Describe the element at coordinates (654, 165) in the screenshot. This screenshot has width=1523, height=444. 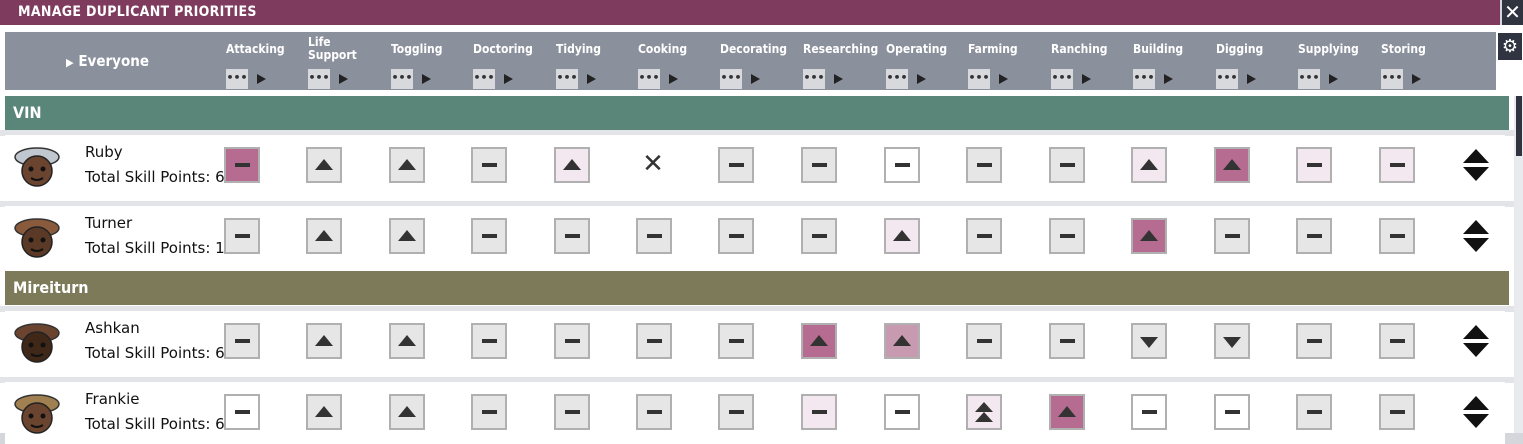
I see `priority-button-cooking: ✕` at that location.